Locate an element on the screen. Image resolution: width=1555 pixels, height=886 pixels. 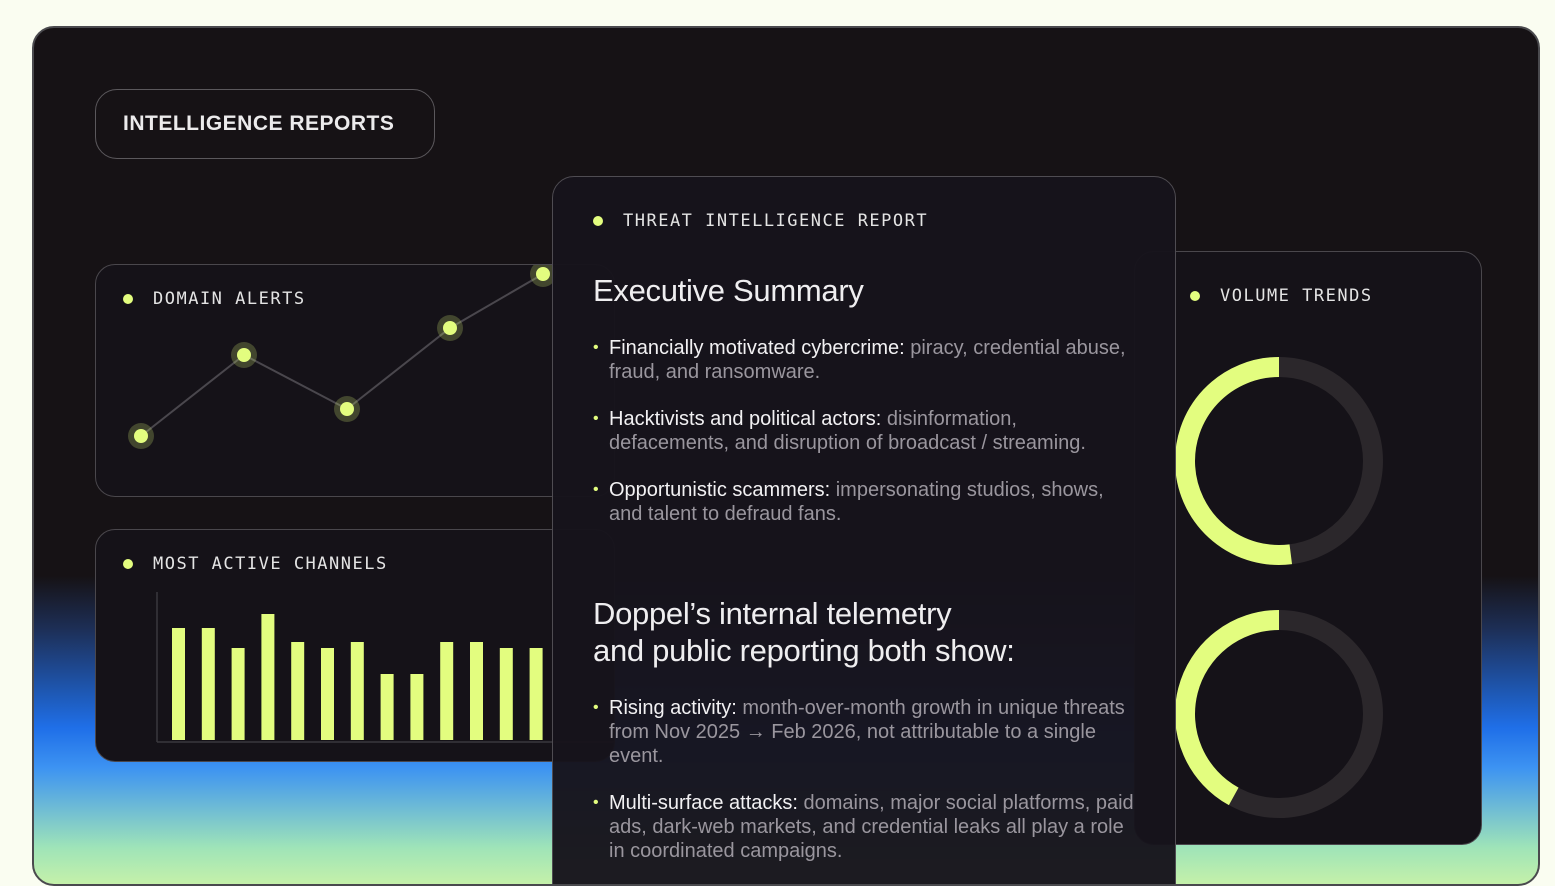
domain-alerts-card: DOMAIN ALERTS is located at coordinates (355, 380).